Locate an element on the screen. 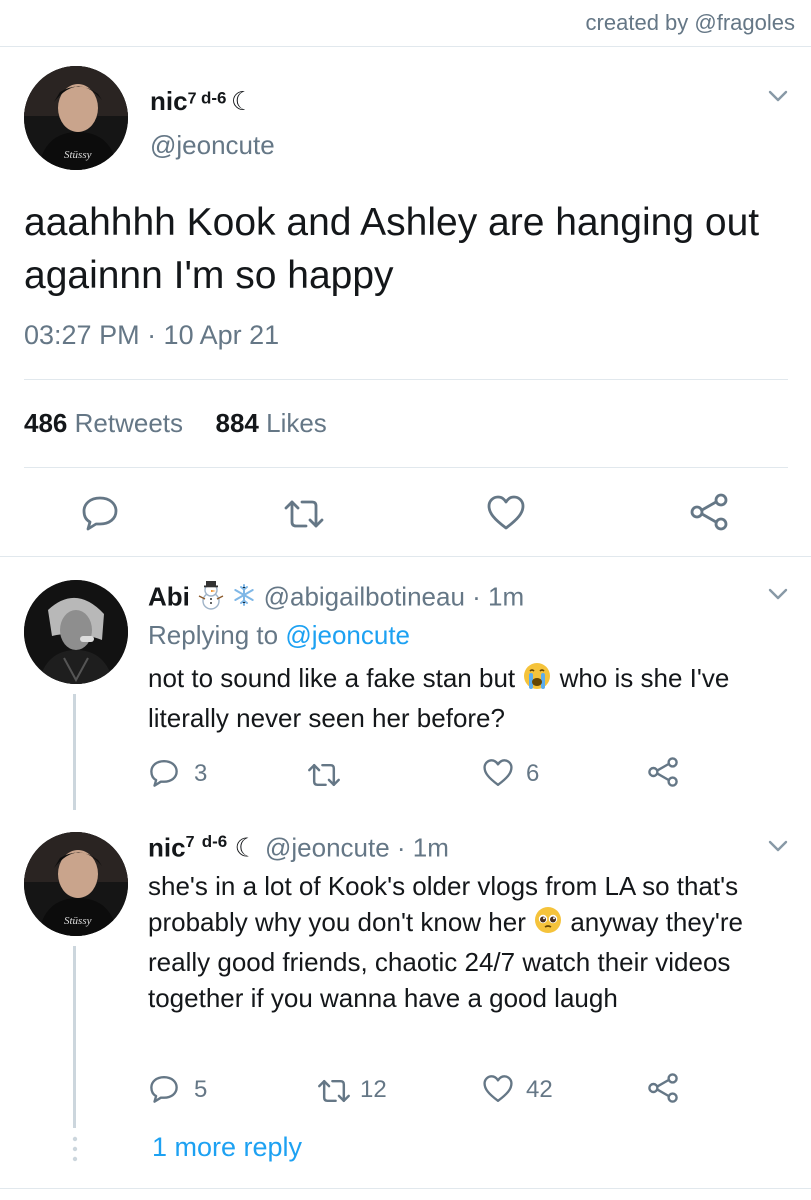  retweets-count: 486 is located at coordinates (46, 423).